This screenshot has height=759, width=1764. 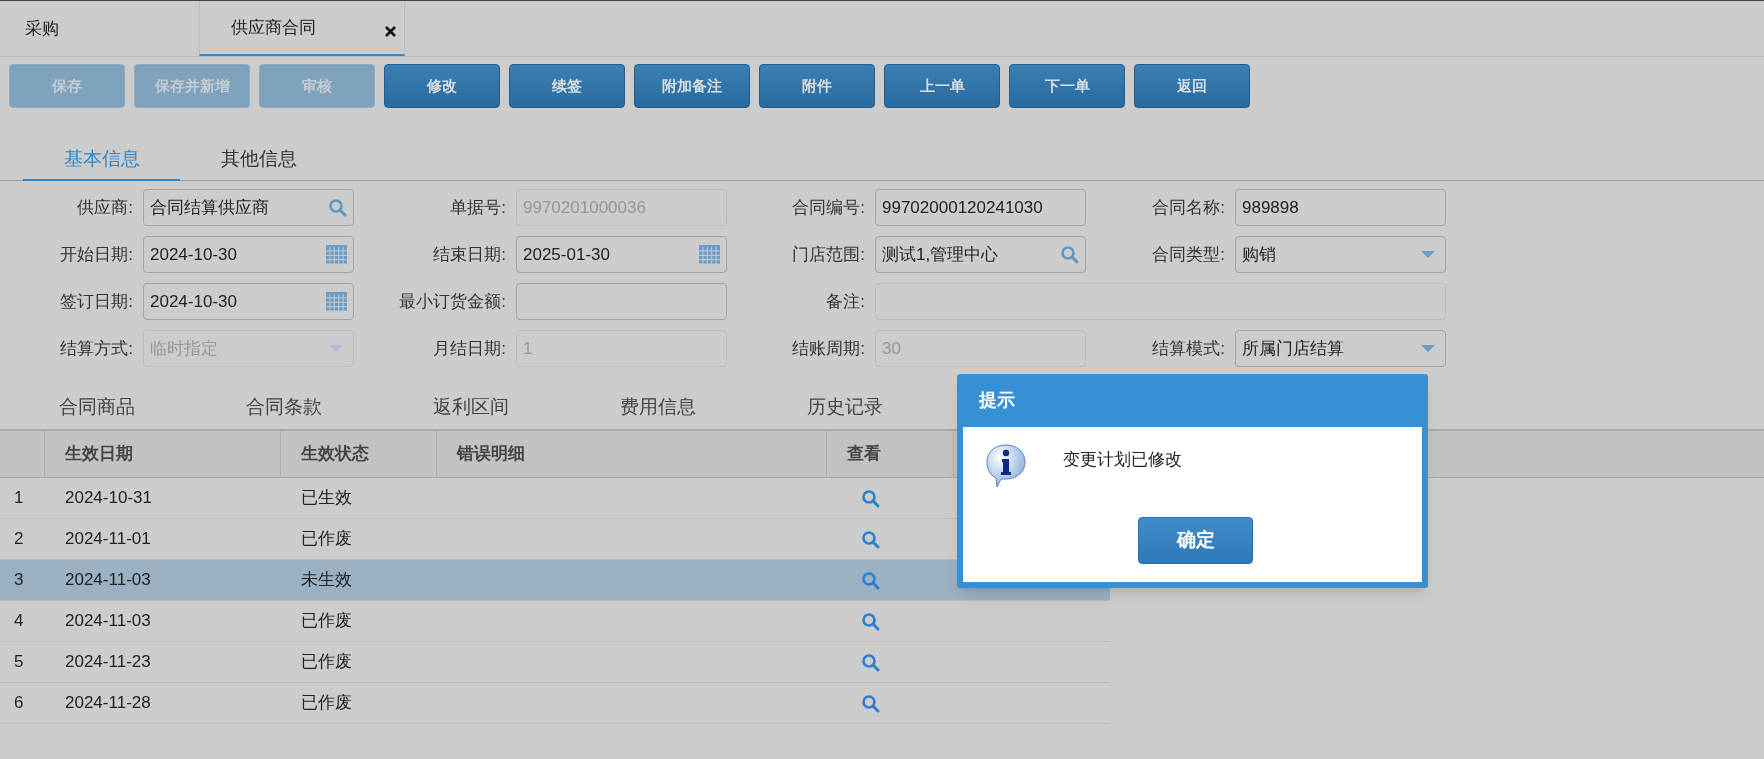 What do you see at coordinates (258, 162) in the screenshot?
I see `section-tab: 其他信息` at bounding box center [258, 162].